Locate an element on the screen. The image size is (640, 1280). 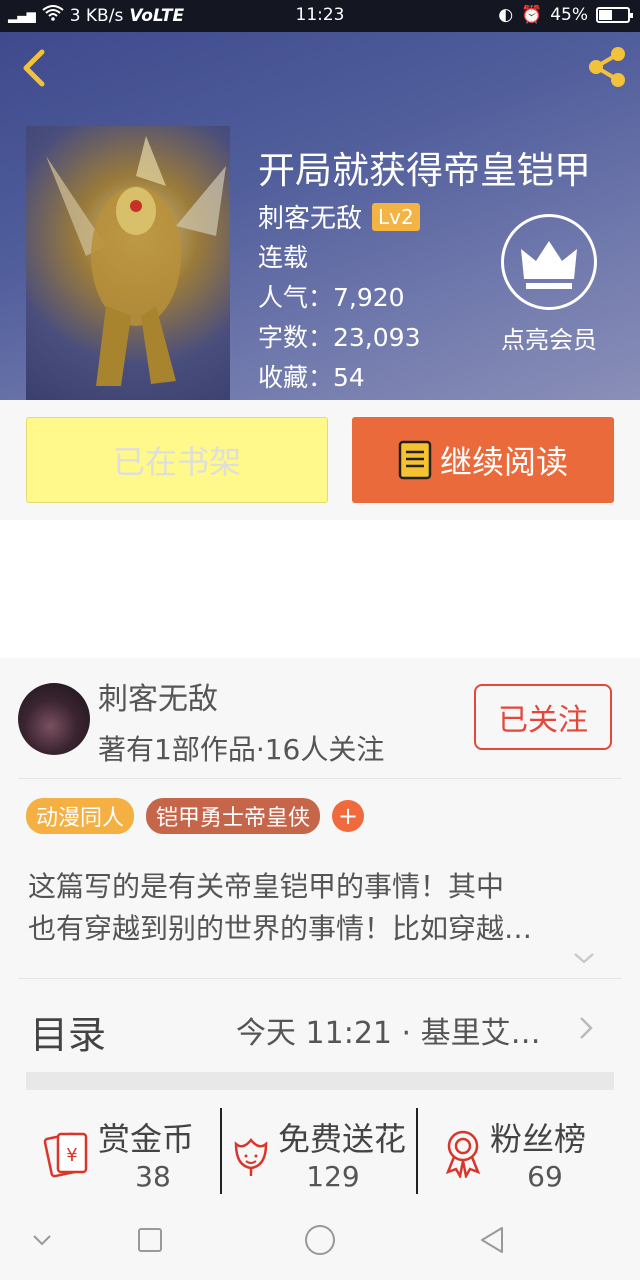
send-flower-button: 免费送花 129 is located at coordinates (319, 1152).